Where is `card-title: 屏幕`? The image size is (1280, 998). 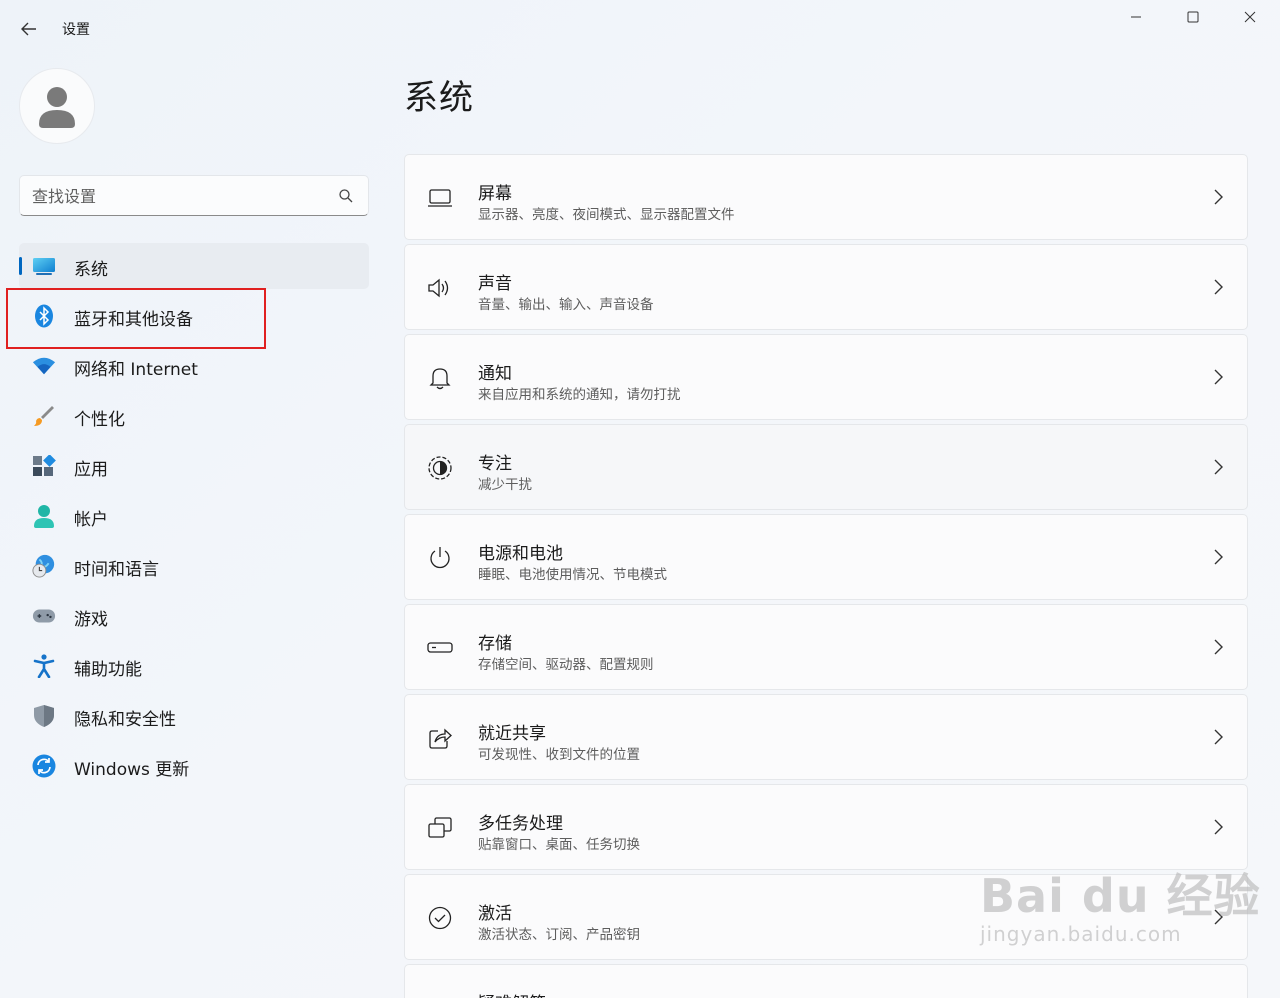 card-title: 屏幕 is located at coordinates (495, 194).